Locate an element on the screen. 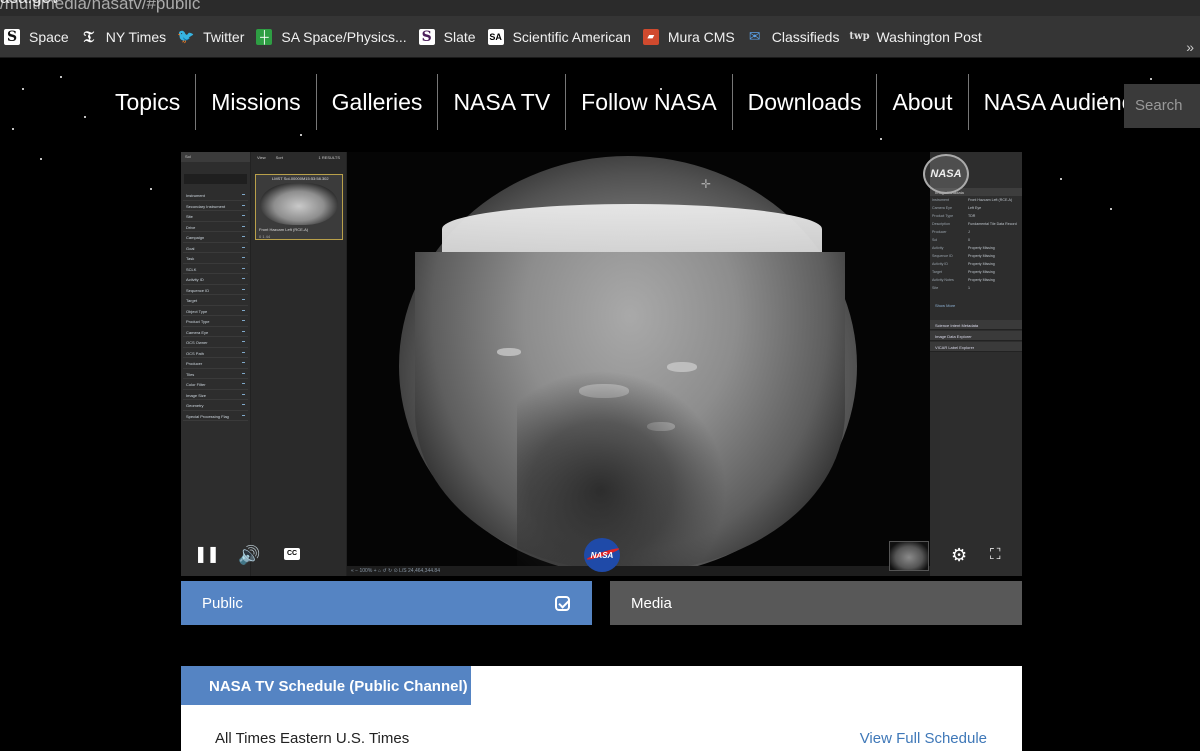 Image resolution: width=1200 pixels, height=751 pixels. view-button: View is located at coordinates (261, 158).